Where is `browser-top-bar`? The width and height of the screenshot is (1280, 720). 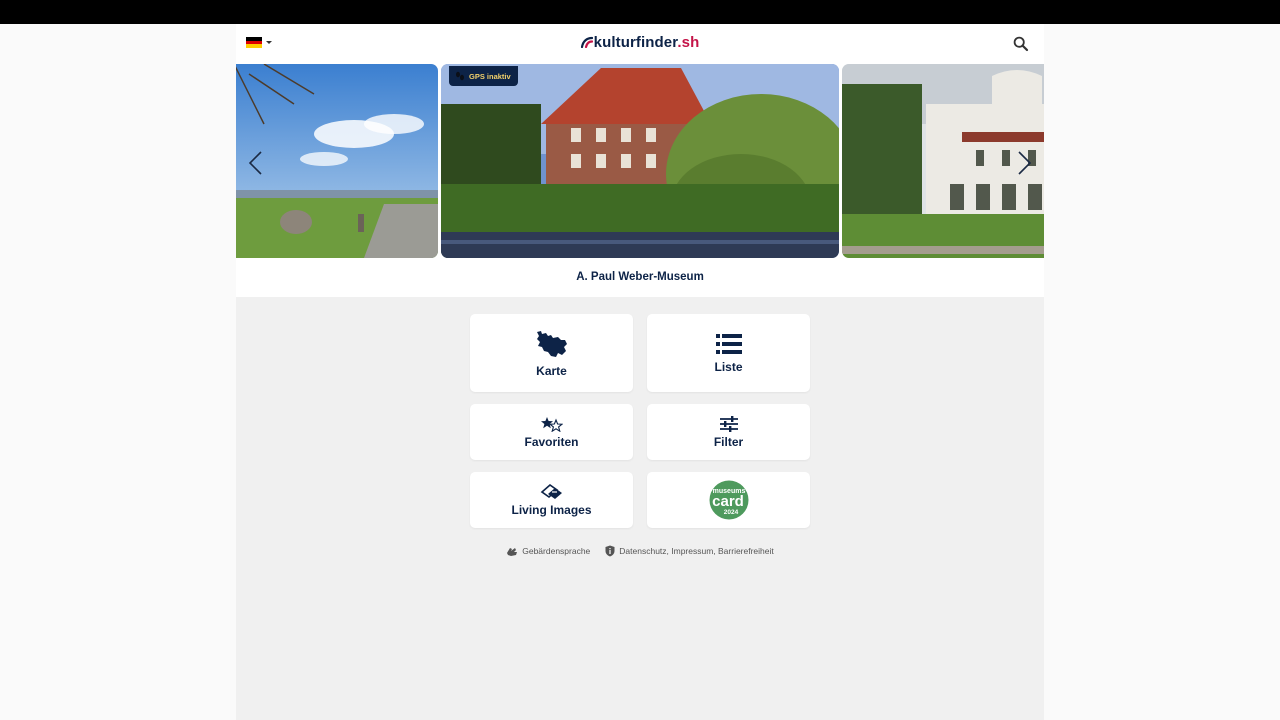 browser-top-bar is located at coordinates (640, 12).